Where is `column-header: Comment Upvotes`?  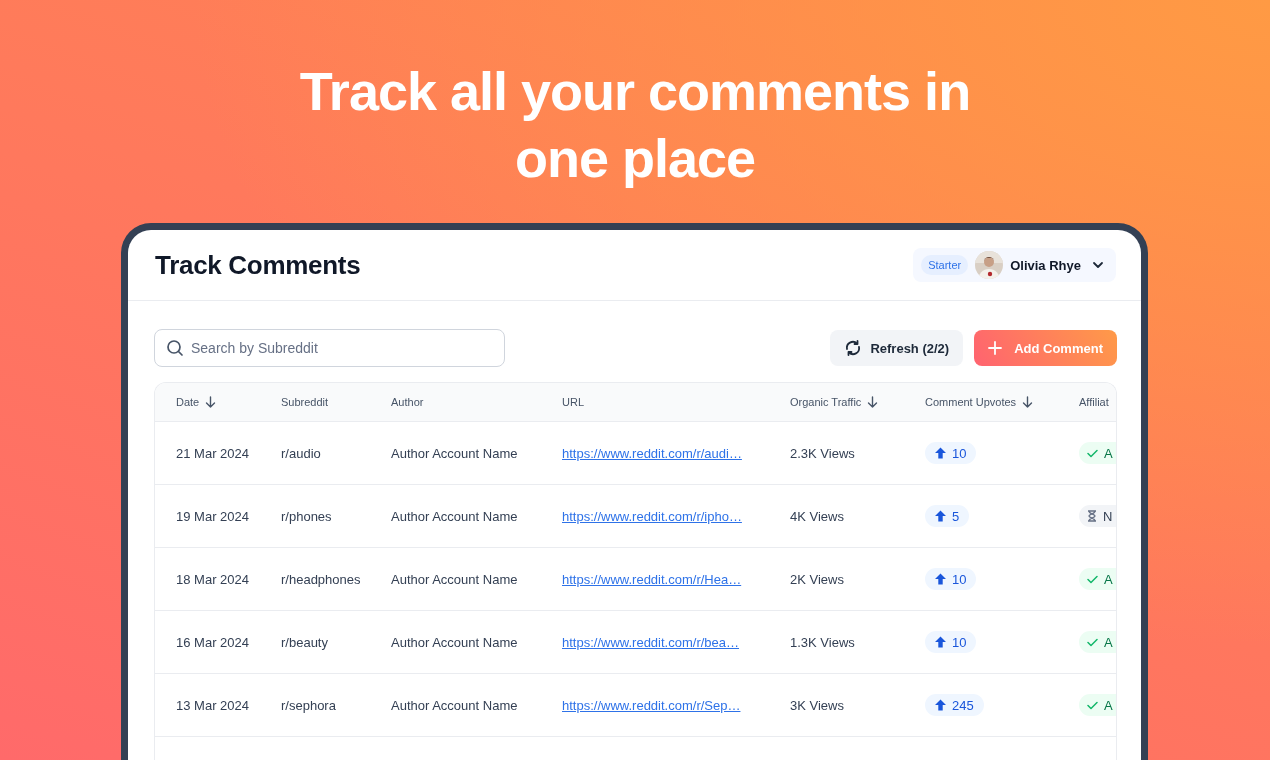
column-header: Comment Upvotes is located at coordinates (979, 402).